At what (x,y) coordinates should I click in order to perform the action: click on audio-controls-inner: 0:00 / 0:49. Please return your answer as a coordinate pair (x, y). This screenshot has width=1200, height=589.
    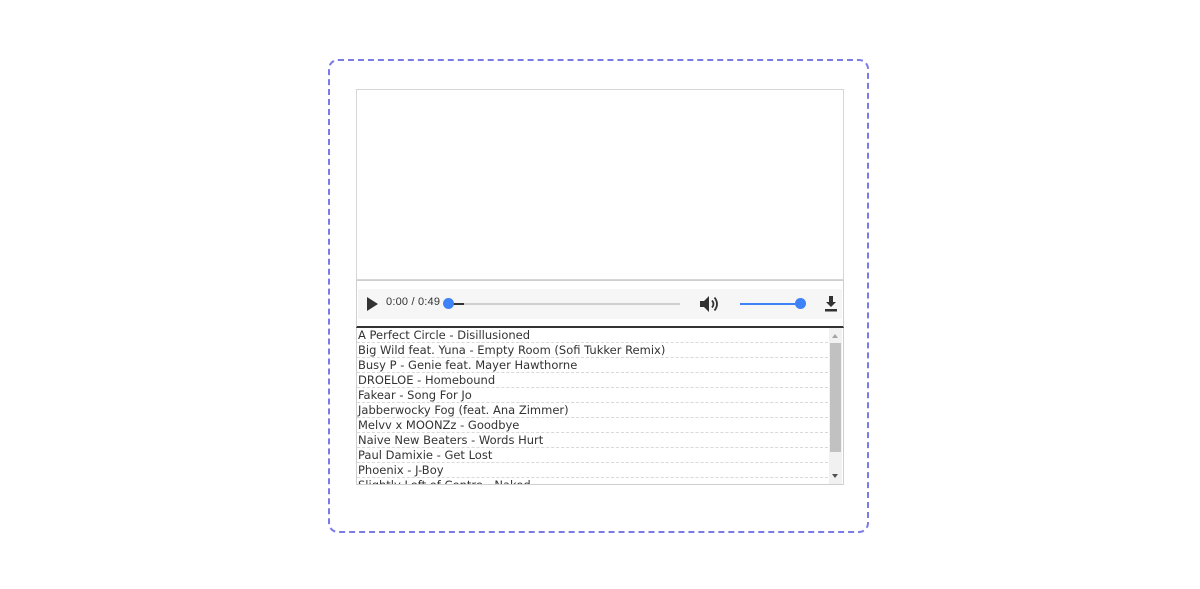
    Looking at the image, I should click on (600, 304).